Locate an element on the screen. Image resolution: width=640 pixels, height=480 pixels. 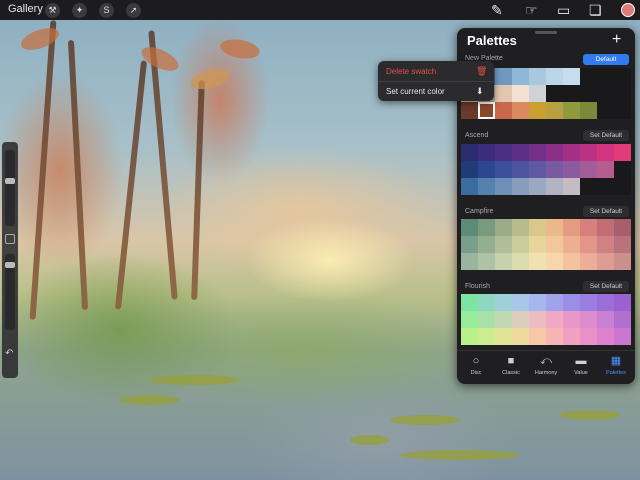
delete-swatch-button: Delete swatch is located at coordinates (411, 71).